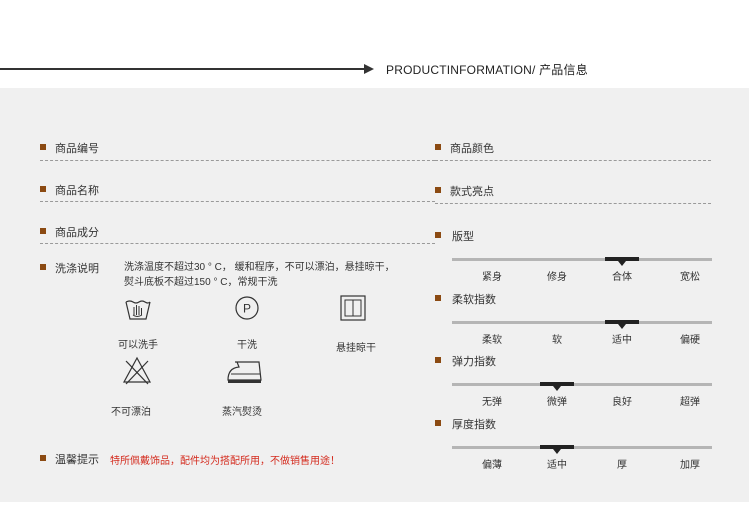  Describe the element at coordinates (622, 277) in the screenshot. I see `scale-option: 合体` at that location.